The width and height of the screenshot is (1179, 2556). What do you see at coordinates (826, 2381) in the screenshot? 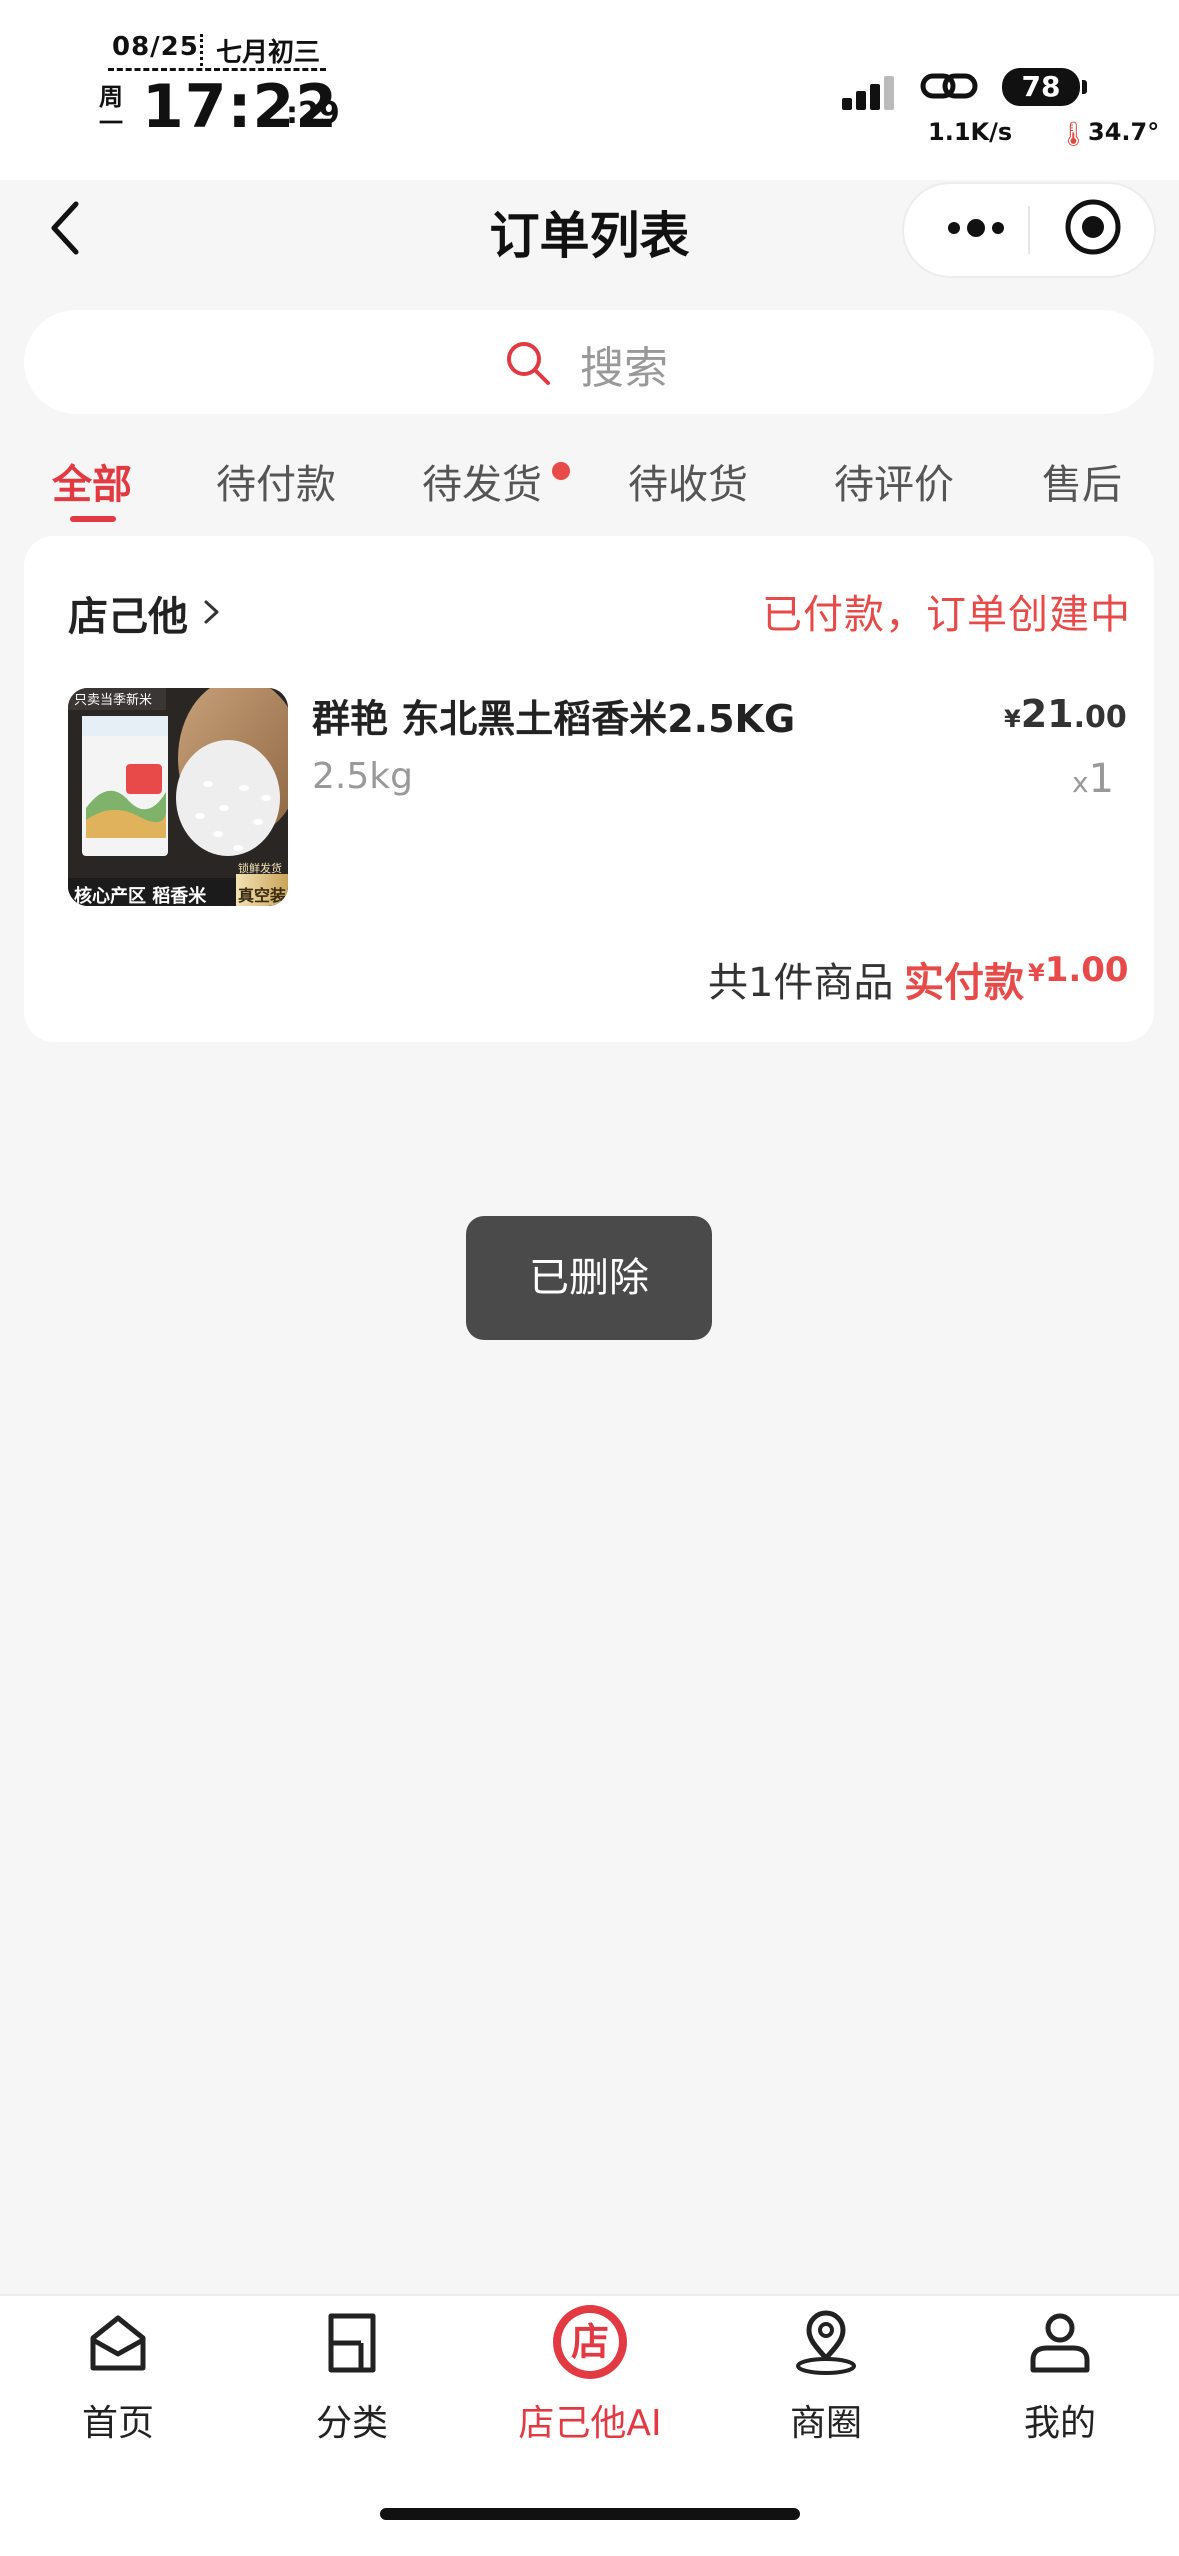
I see `tabbar-item-business-circle: 商圈` at bounding box center [826, 2381].